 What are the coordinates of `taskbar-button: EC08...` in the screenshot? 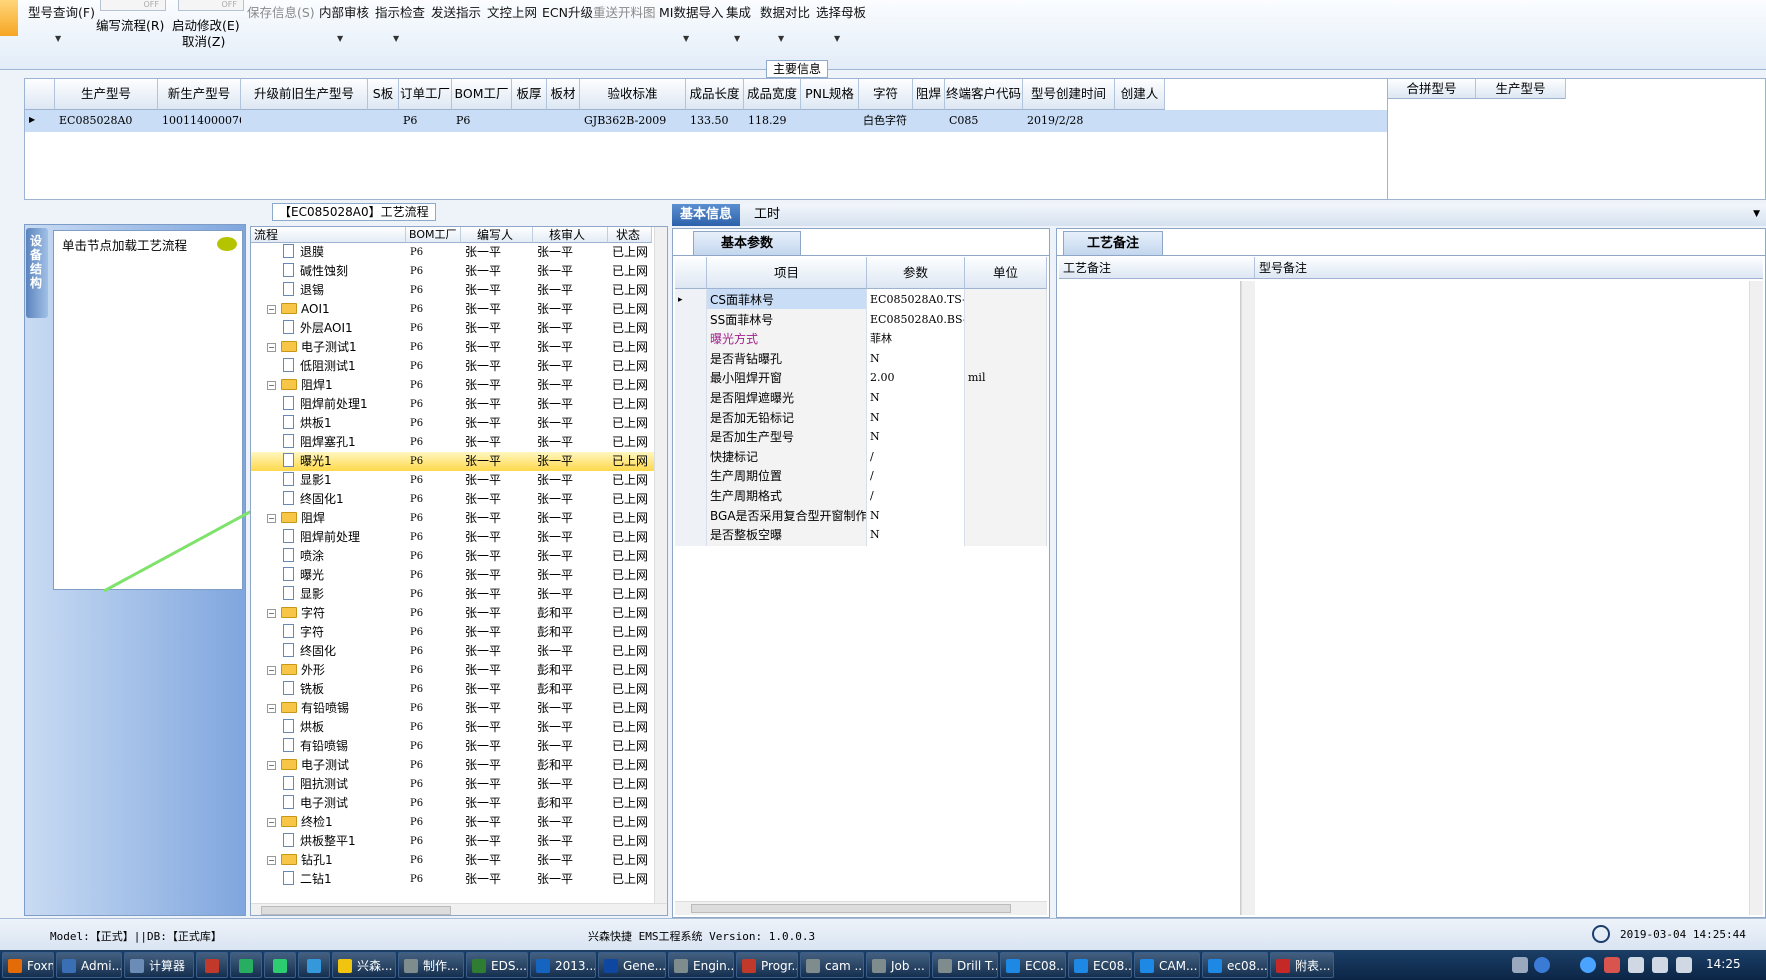 It's located at (1033, 965).